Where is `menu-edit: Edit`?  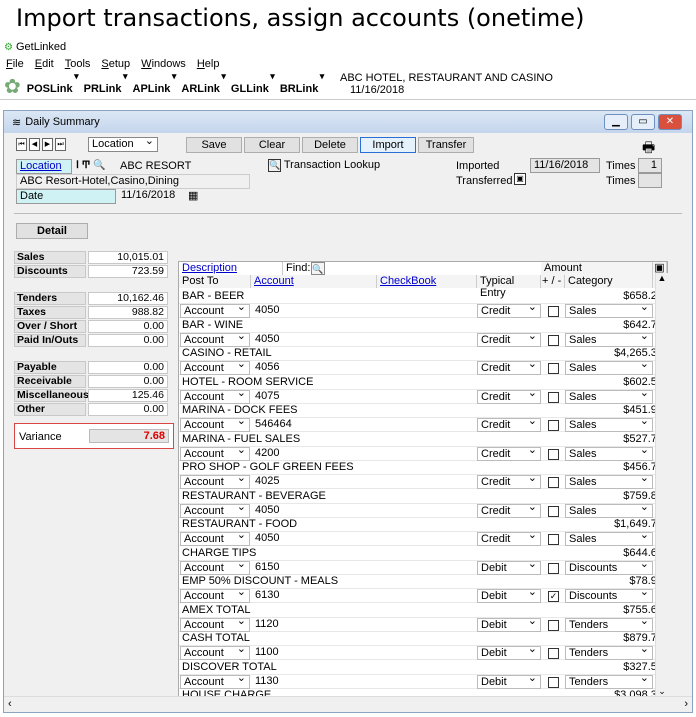
menu-edit: Edit is located at coordinates (44, 64).